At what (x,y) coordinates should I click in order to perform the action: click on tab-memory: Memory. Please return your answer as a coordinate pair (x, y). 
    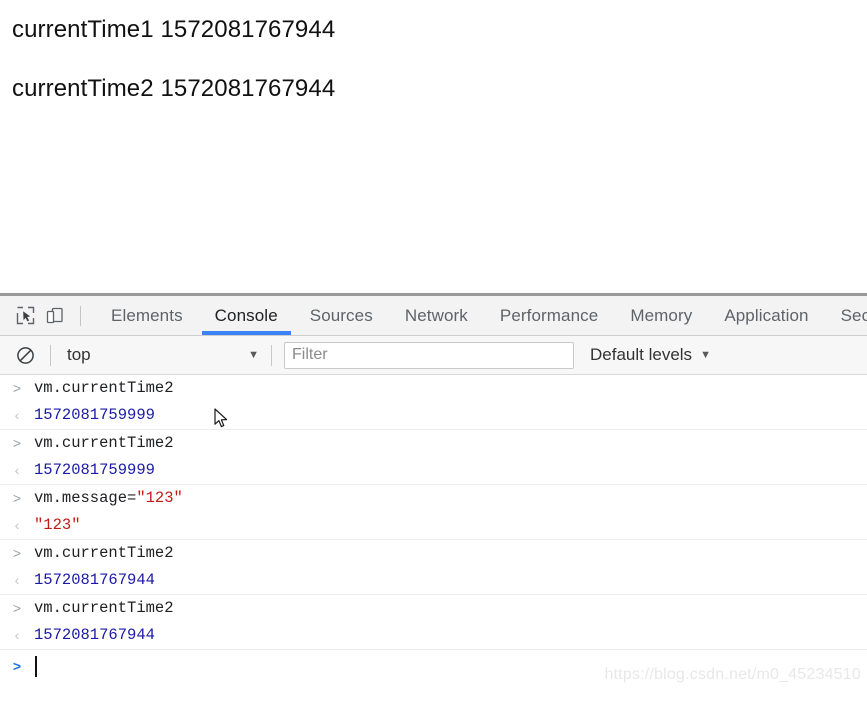
    Looking at the image, I should click on (661, 315).